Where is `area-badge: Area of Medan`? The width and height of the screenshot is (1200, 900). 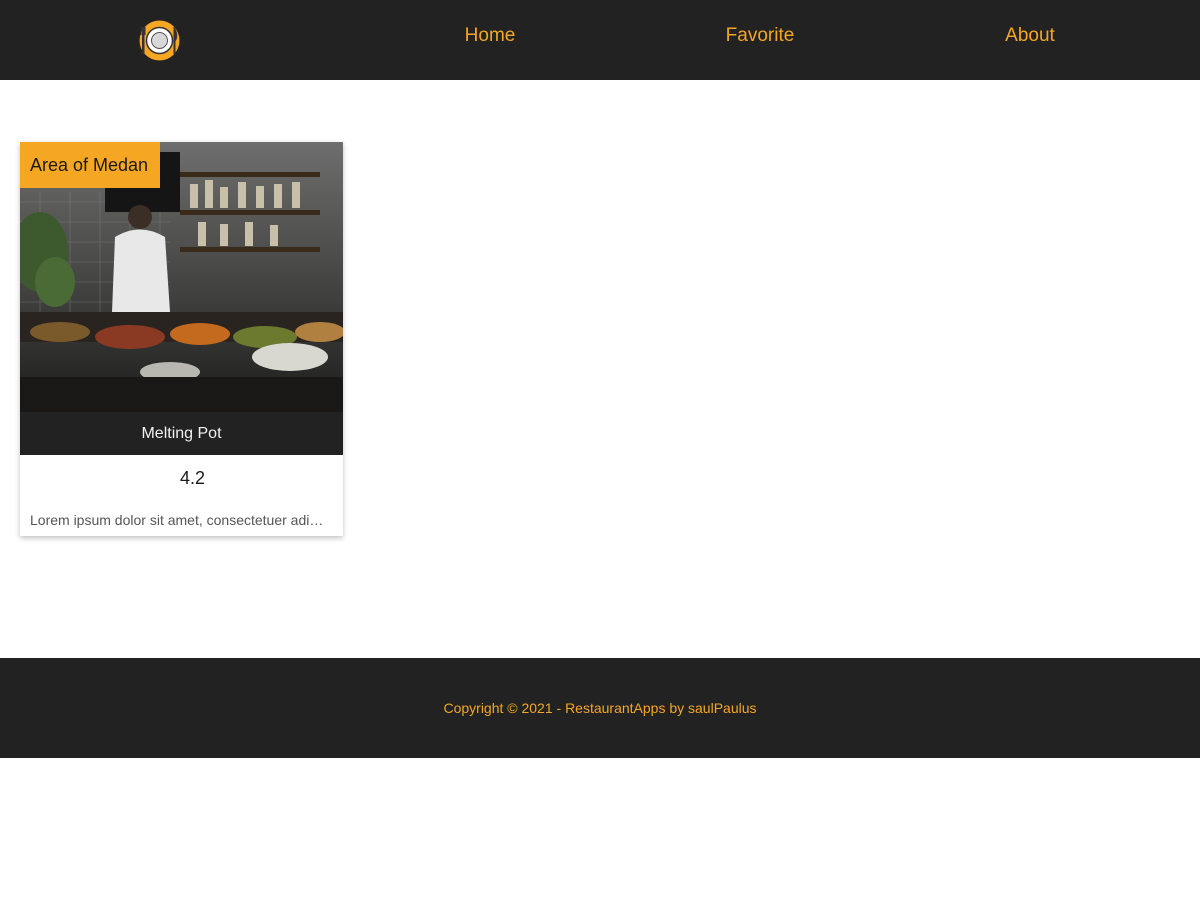
area-badge: Area of Medan is located at coordinates (90, 165).